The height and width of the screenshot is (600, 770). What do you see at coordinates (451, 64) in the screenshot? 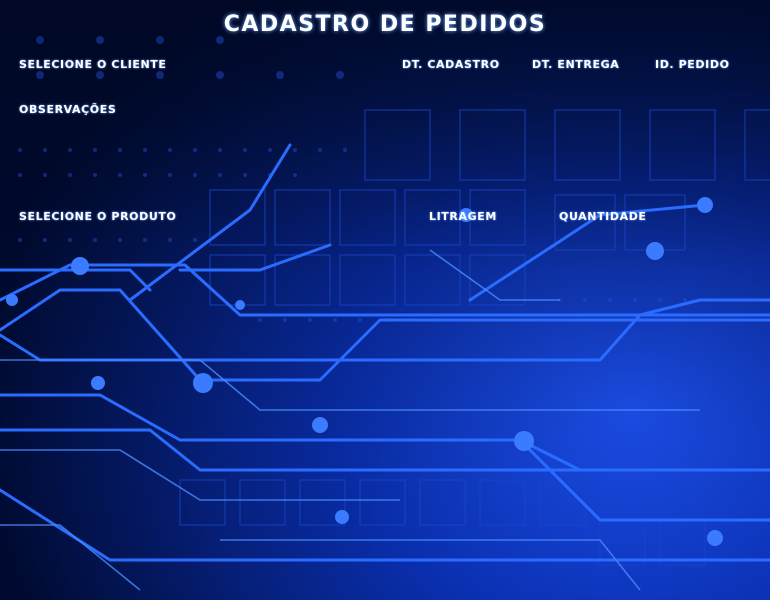
I see `label-dt-cadastro: Dt. Cadastro` at bounding box center [451, 64].